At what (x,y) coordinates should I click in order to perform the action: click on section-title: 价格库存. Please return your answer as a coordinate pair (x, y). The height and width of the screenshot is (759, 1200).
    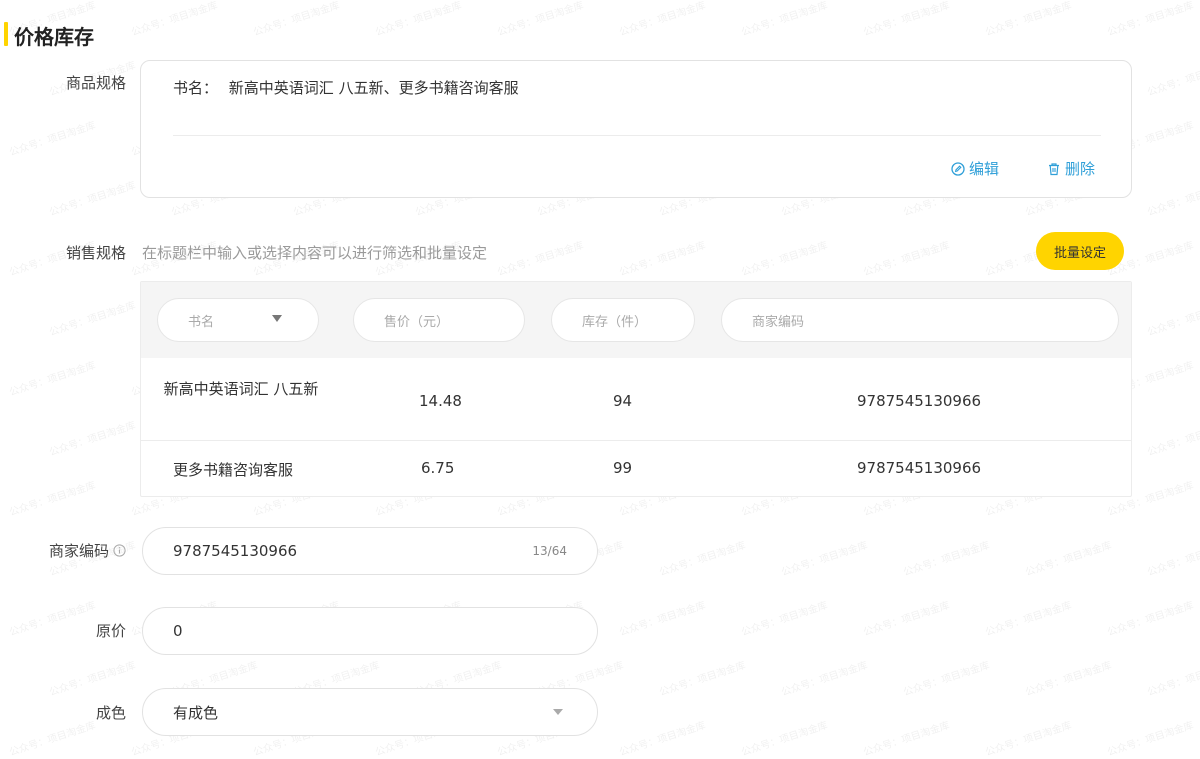
    Looking at the image, I should click on (54, 37).